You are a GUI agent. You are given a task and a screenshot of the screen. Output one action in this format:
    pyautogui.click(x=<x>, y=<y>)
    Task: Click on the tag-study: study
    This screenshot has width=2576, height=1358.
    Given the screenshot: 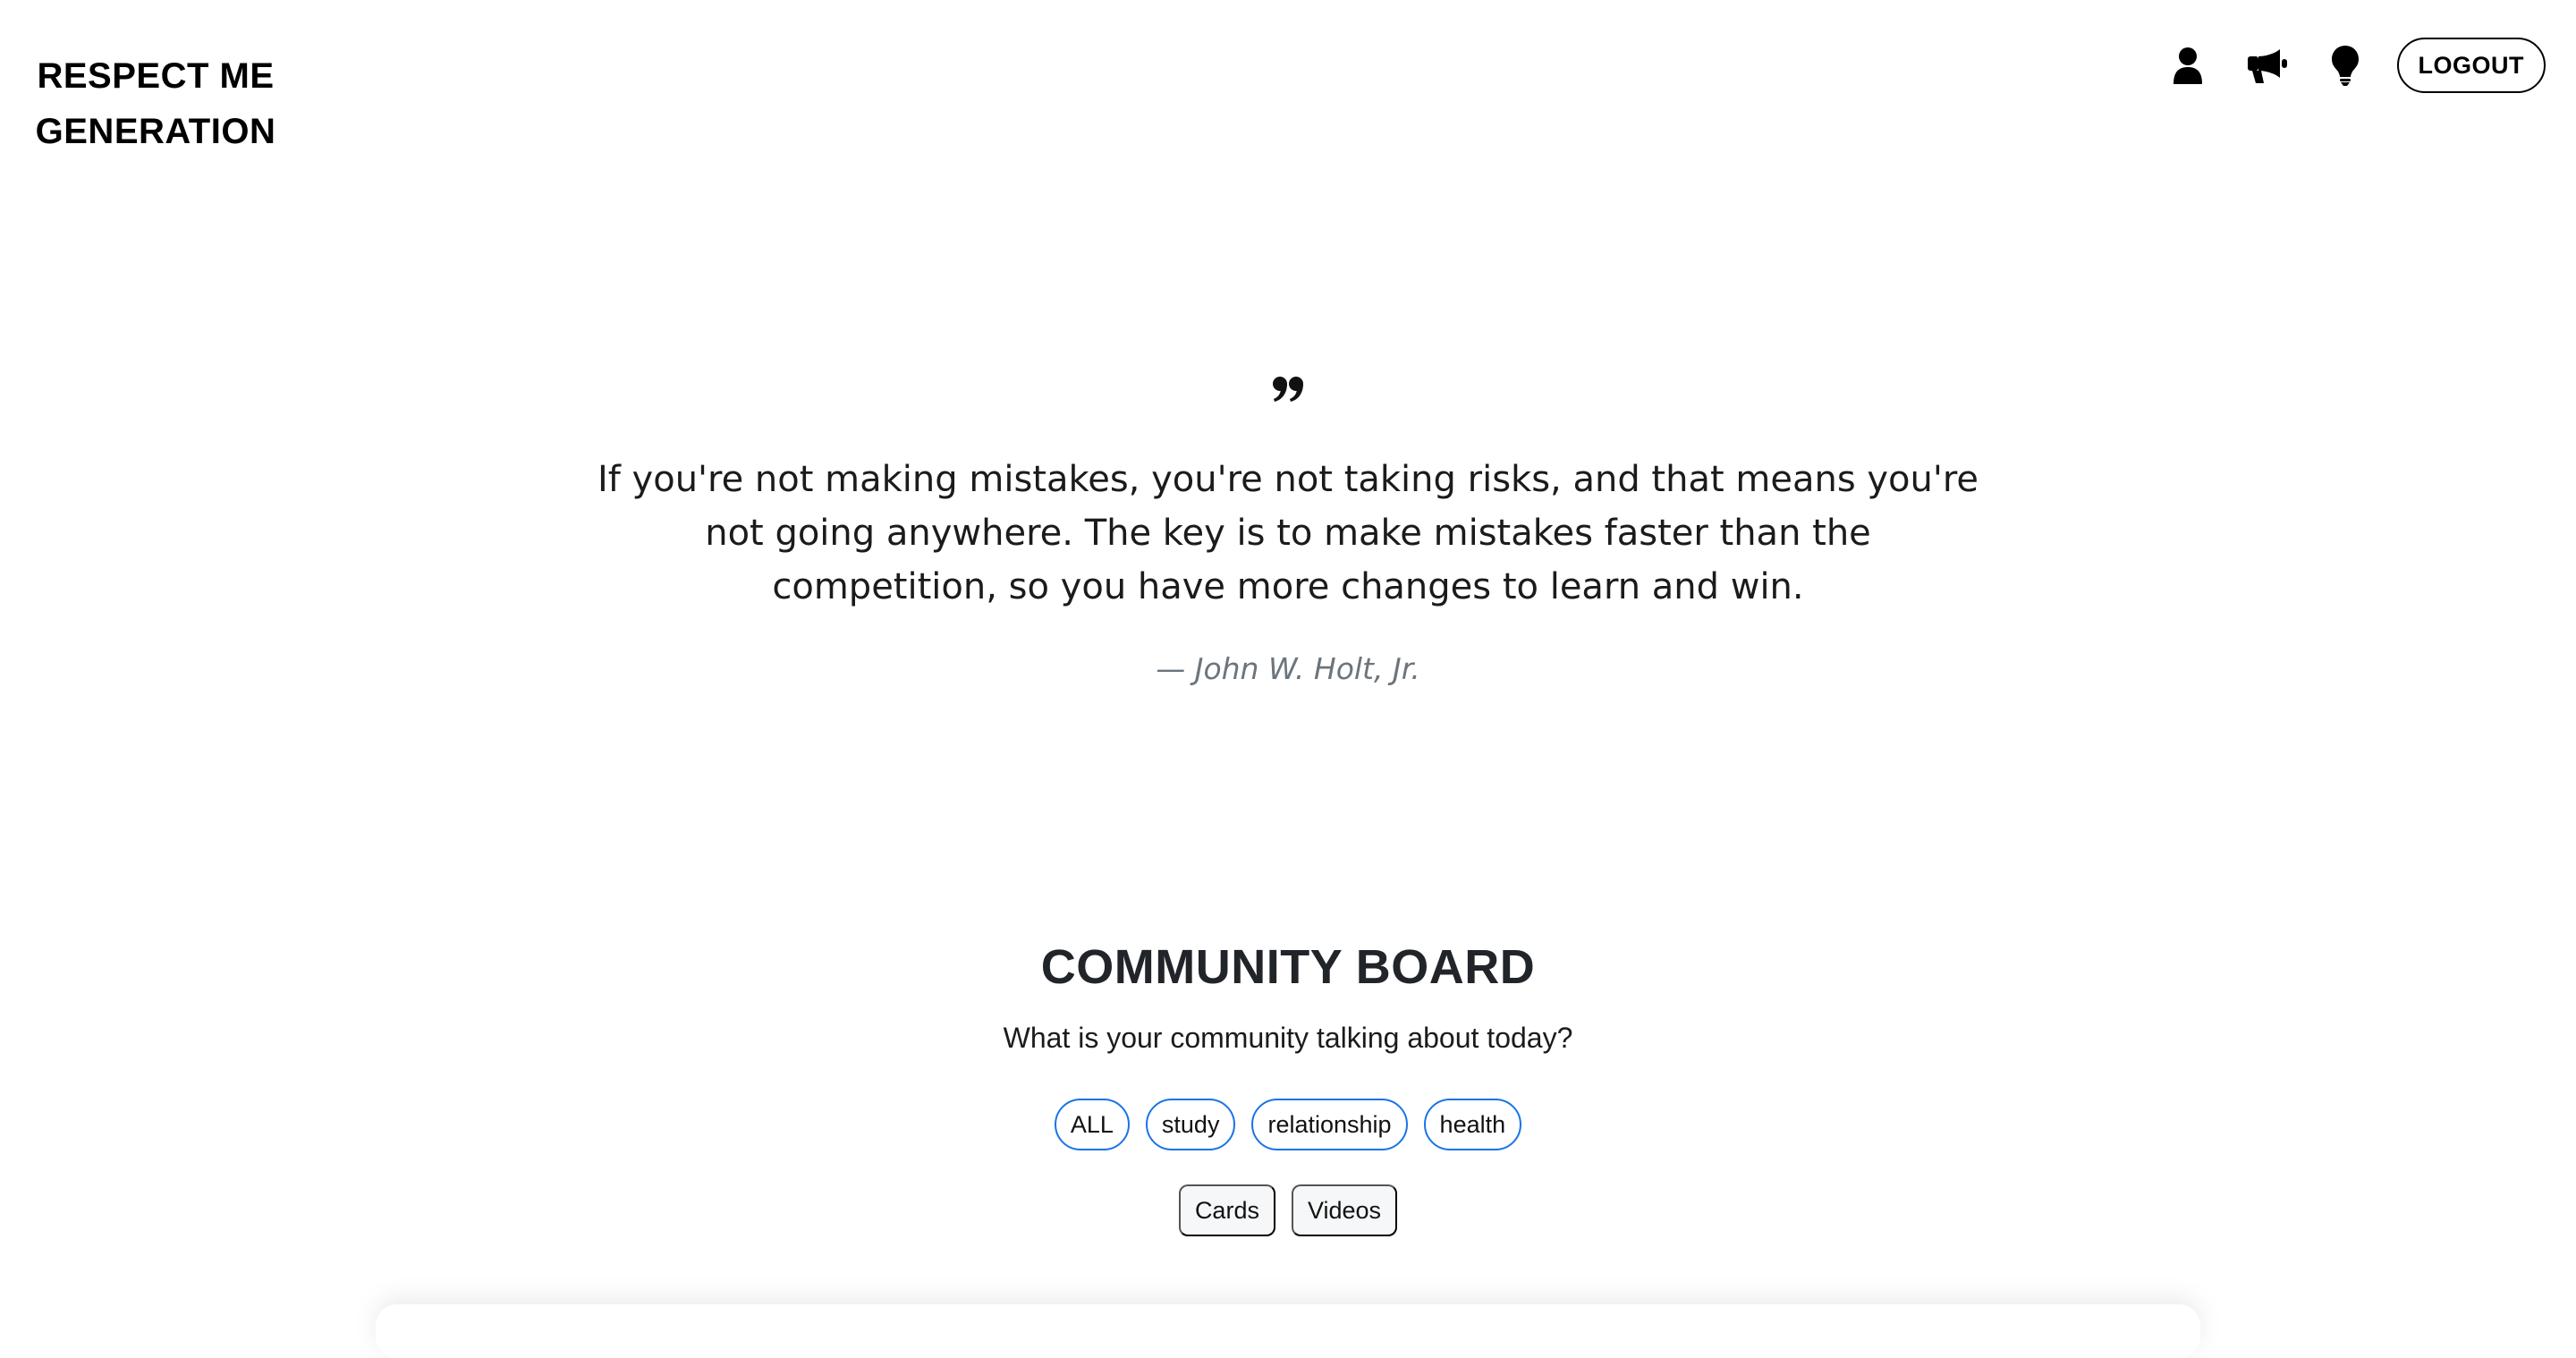 What is the action you would take?
    pyautogui.click(x=1190, y=1124)
    